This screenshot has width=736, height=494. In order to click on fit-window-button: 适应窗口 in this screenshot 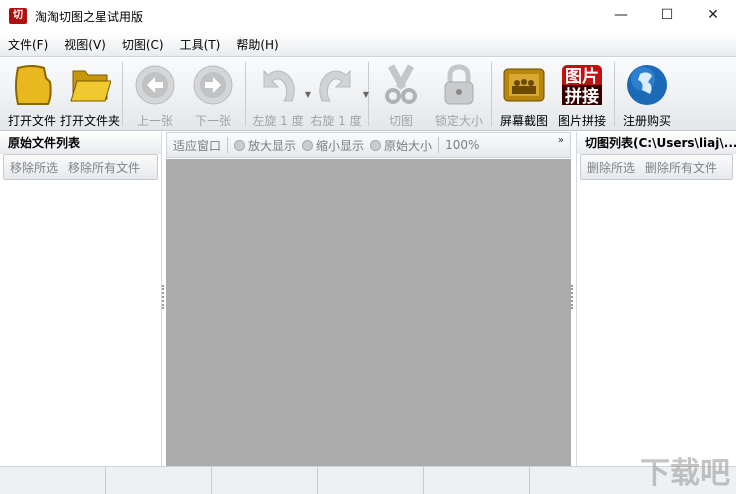, I will do `click(197, 145)`.